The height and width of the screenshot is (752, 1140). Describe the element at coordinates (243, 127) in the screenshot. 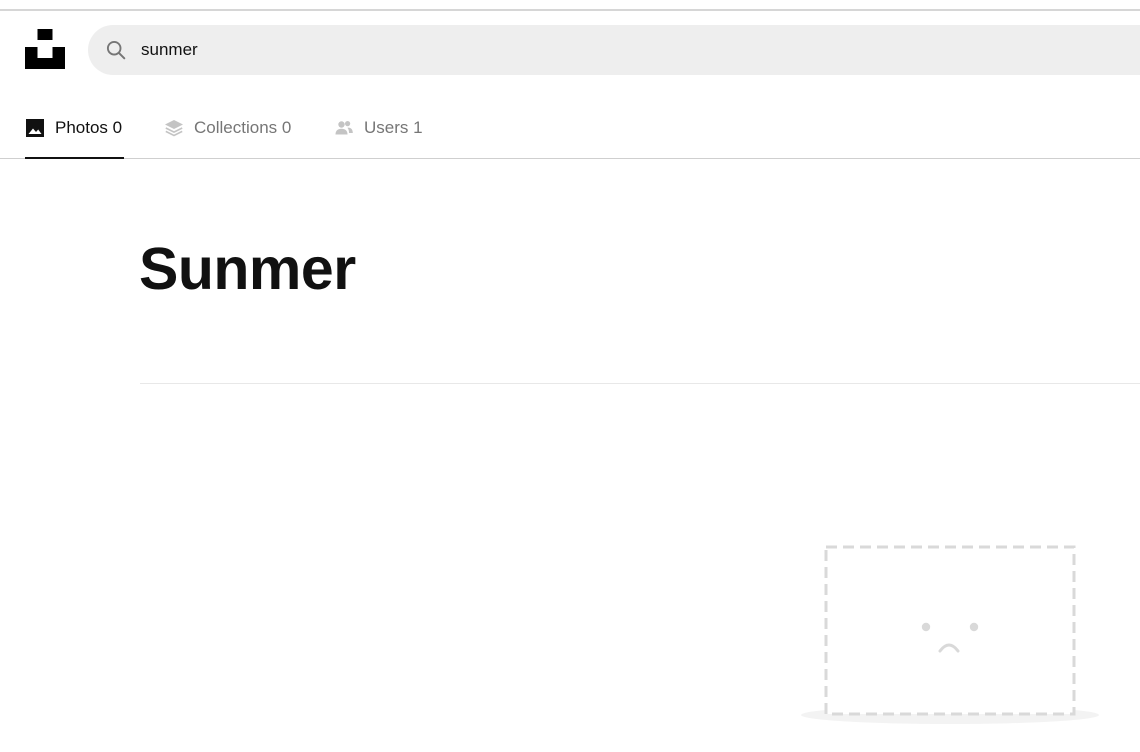

I see `tab-collections-label: Collections 0` at that location.